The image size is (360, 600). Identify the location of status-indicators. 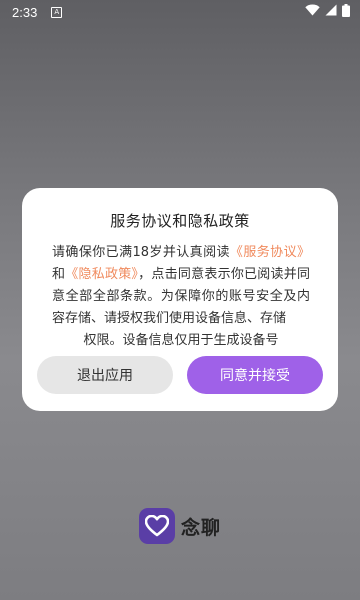
(327, 12).